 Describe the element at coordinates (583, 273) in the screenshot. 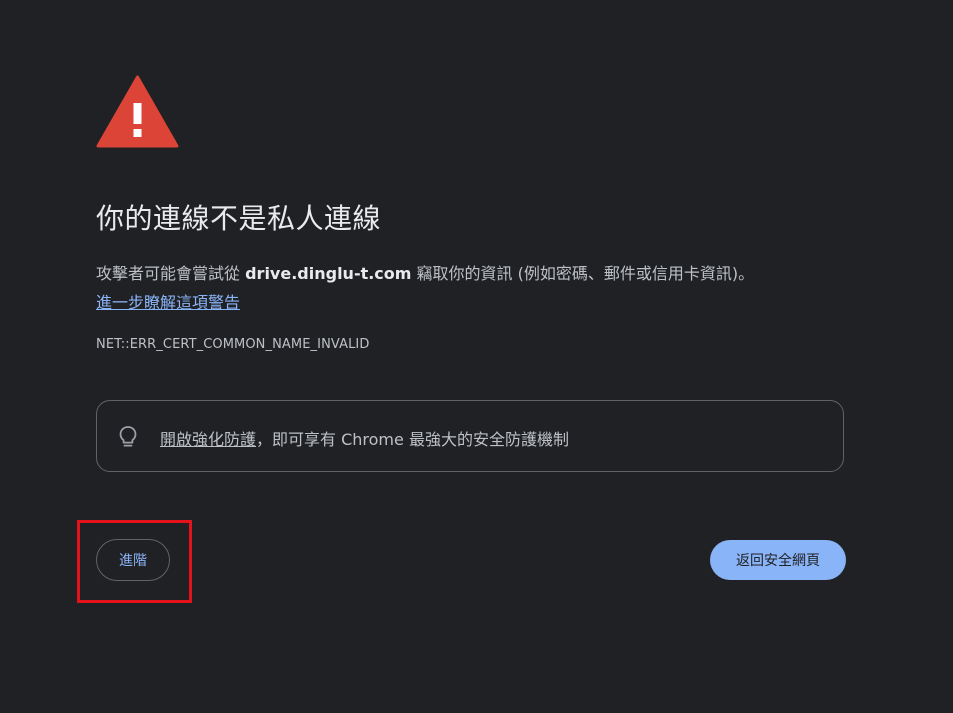

I see `explanation-suffix: 竊取你的資訊 (例如密碼、郵件或信用卡資訊)。` at that location.